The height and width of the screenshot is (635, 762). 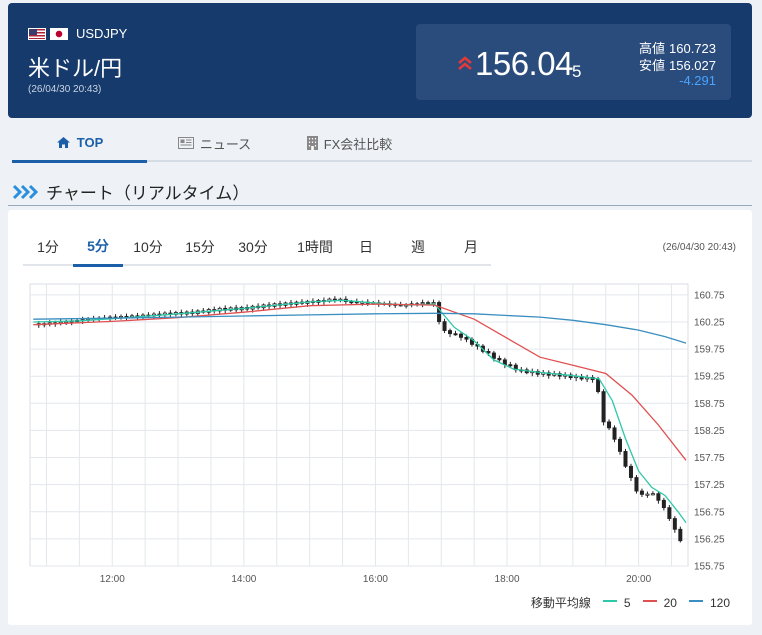 I want to click on price-panel: 156.04 5 高値 160.723 安値 156.027 -4.291, so click(x=573, y=62).